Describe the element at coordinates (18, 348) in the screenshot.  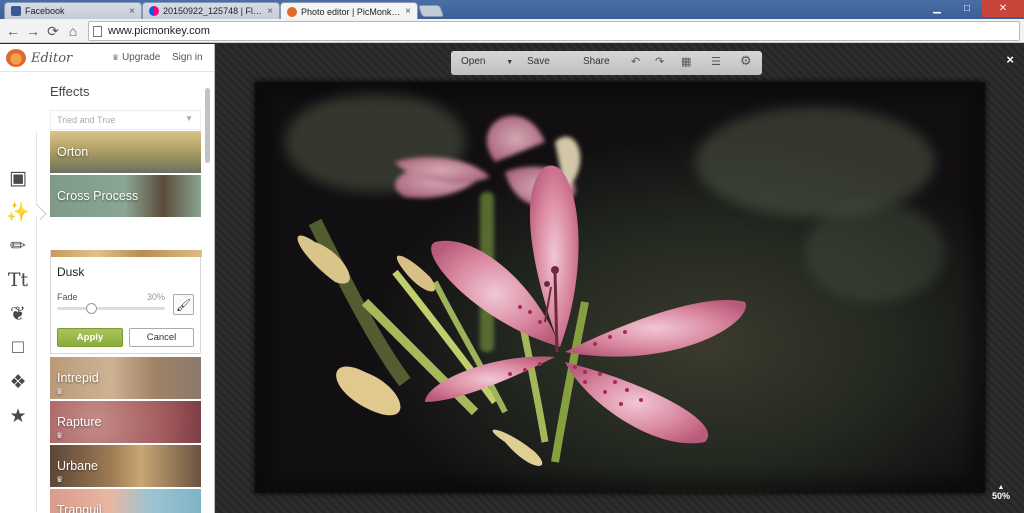
I see `frame-icon: □` at that location.